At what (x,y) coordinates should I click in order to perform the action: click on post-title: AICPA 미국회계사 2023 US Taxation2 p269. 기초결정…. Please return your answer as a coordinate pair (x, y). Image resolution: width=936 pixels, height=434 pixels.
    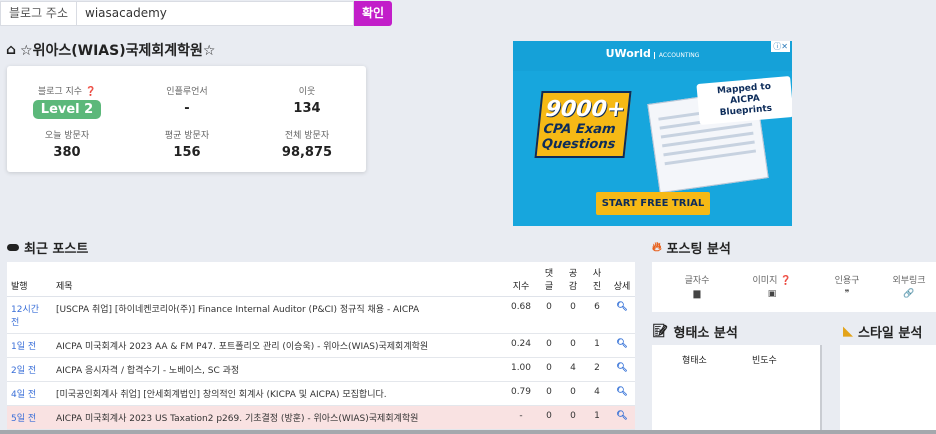
    Looking at the image, I should click on (278, 417).